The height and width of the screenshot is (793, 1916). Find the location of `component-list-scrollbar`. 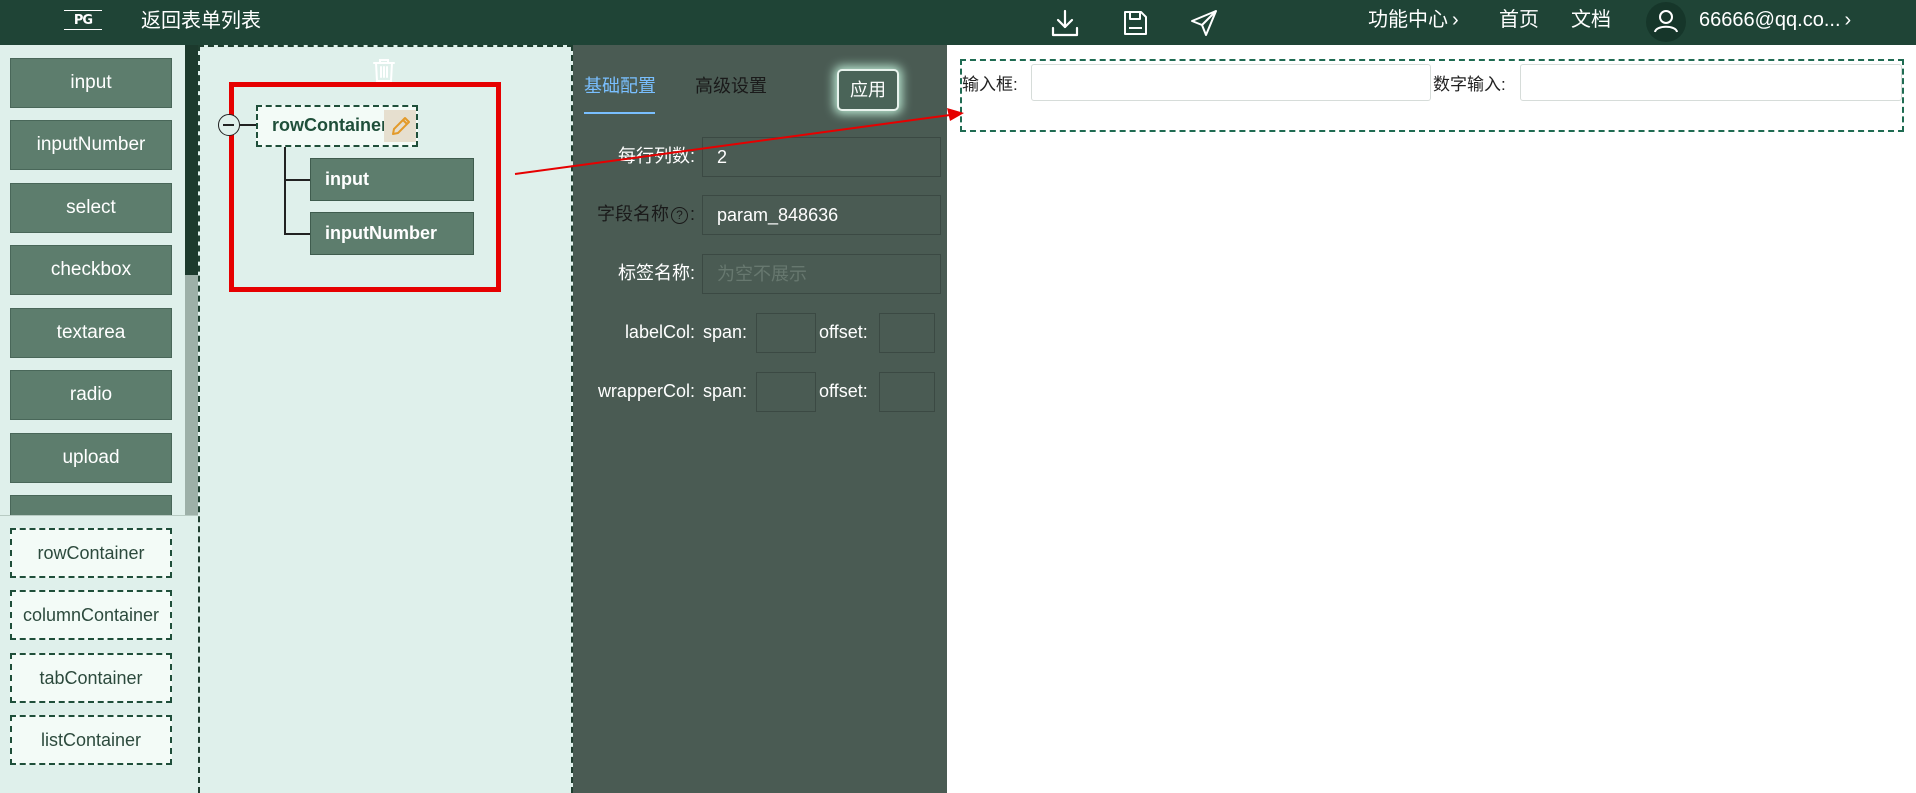

component-list-scrollbar is located at coordinates (191, 280).